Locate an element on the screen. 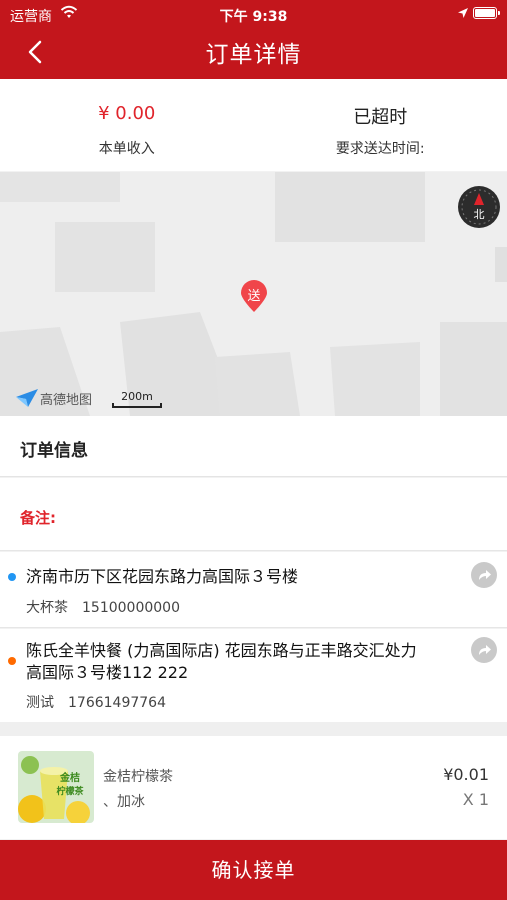 The image size is (507, 900). status-bar: 运营商 下午 9:38 is located at coordinates (253, 14).